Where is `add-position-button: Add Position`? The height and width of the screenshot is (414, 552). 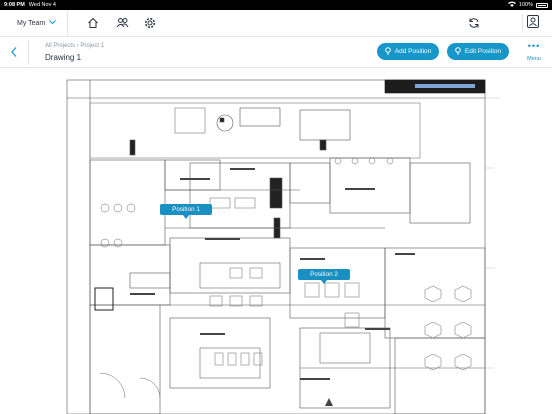 add-position-button: Add Position is located at coordinates (408, 51).